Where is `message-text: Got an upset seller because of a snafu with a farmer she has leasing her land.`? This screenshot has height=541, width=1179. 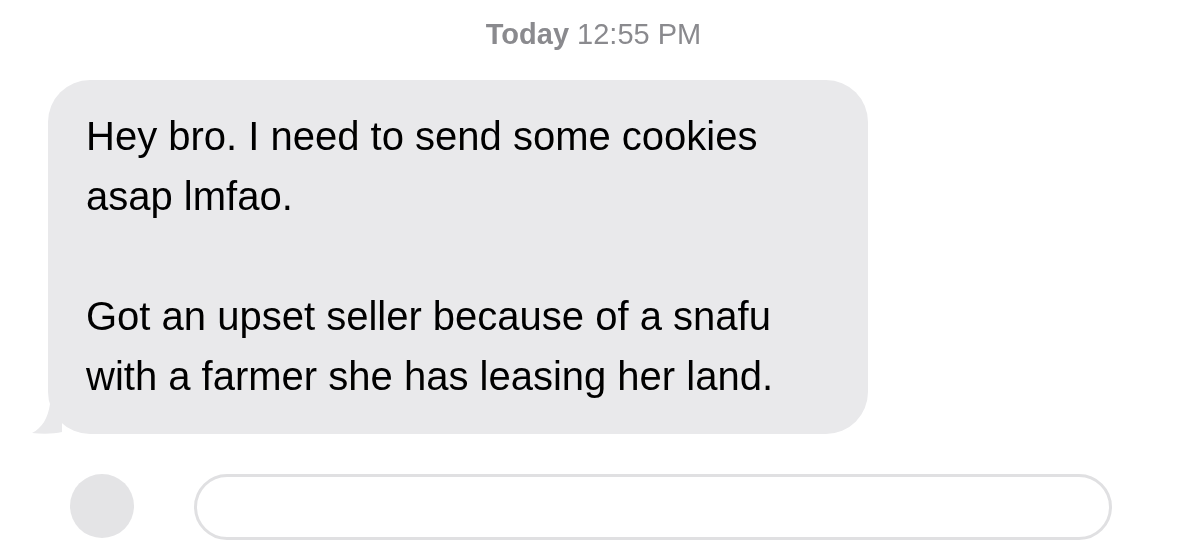
message-text: Got an upset seller because of a snafu with a farmer she has leasing her land. is located at coordinates (430, 346).